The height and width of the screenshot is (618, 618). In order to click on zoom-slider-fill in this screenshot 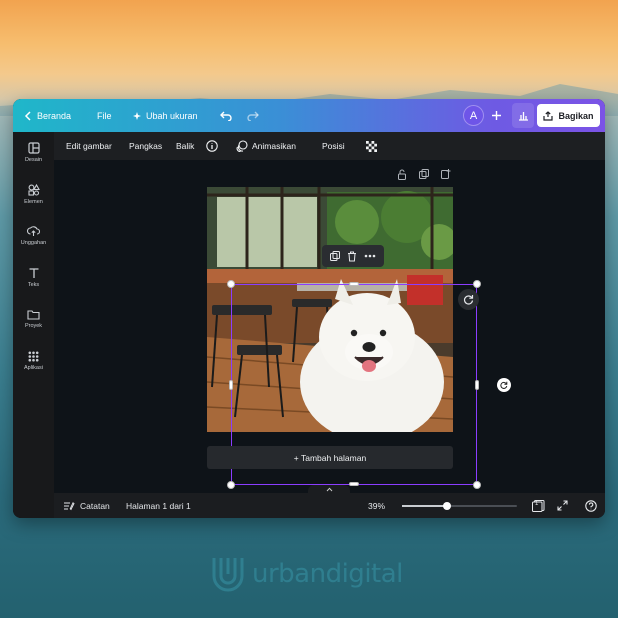, I will do `click(424, 506)`.